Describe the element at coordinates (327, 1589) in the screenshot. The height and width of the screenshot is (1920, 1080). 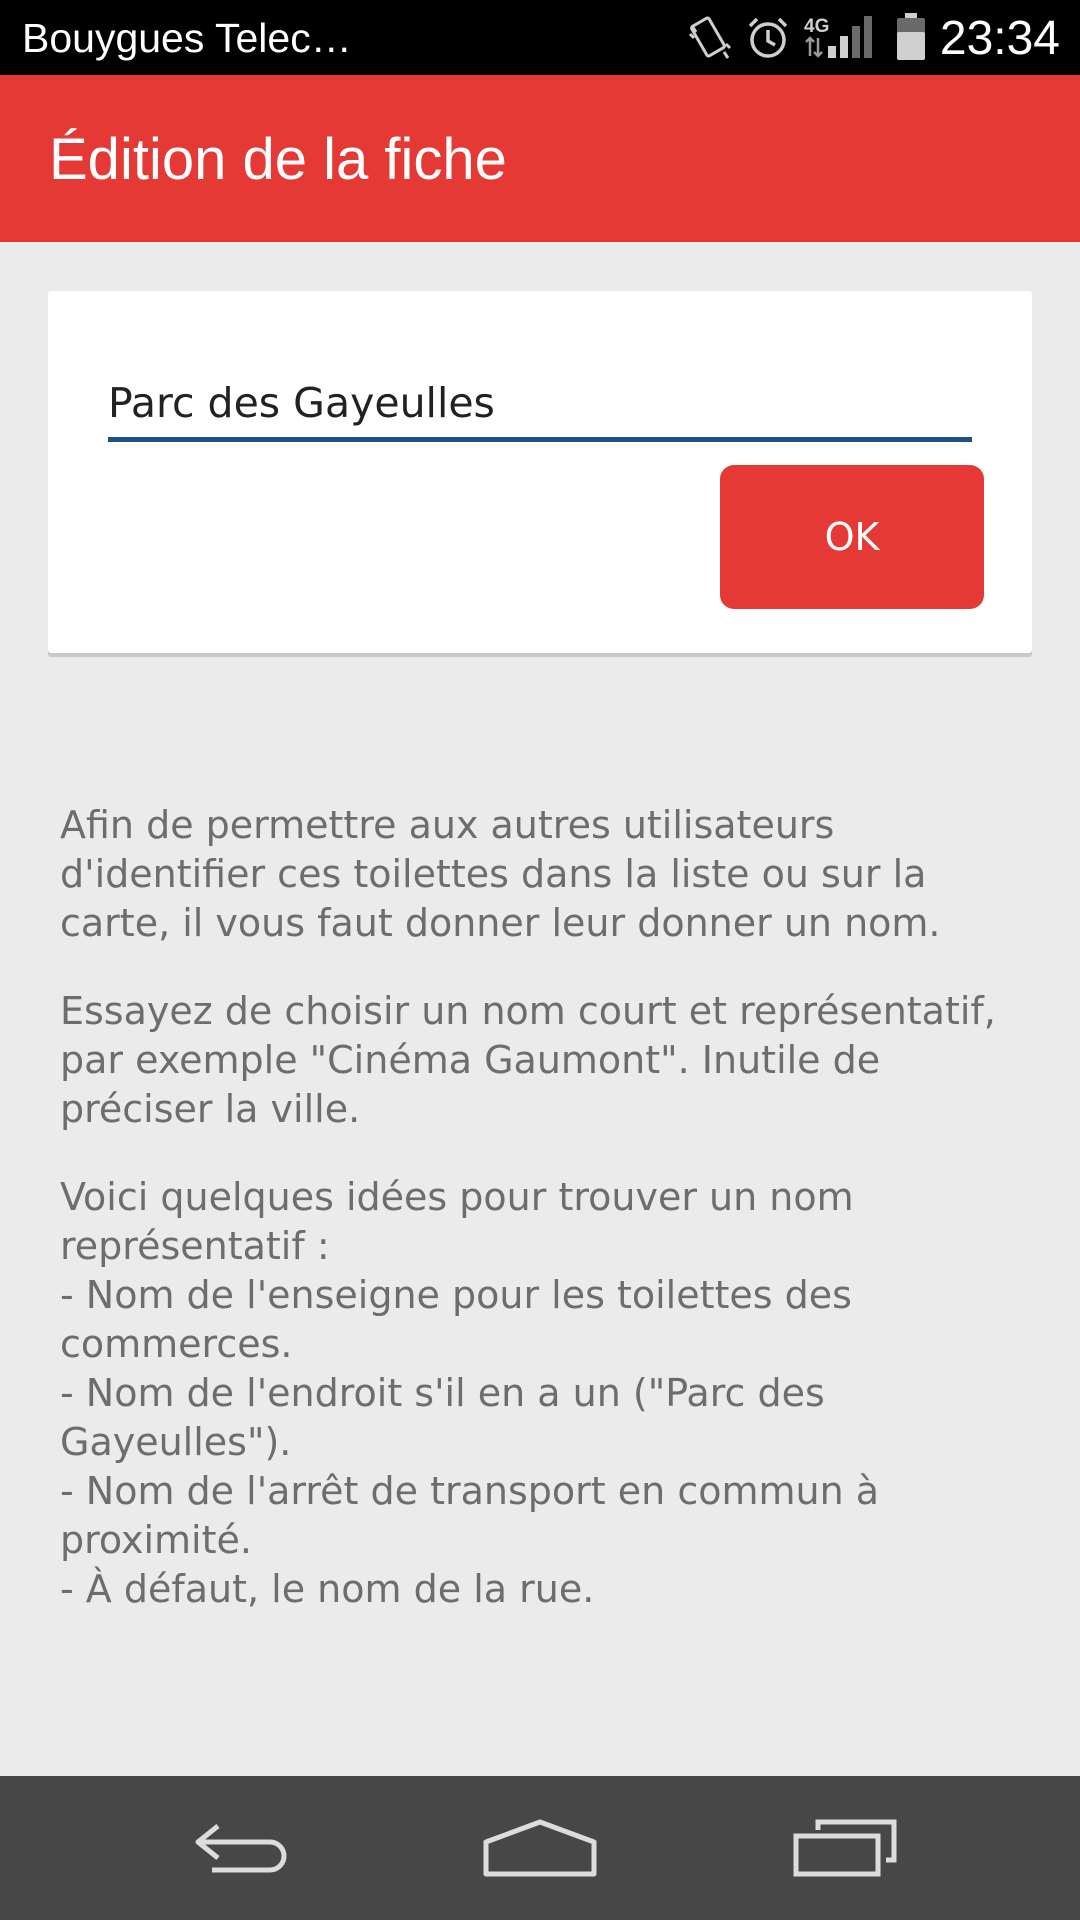
I see `tip-item: - À défaut, le nom de la rue.` at that location.